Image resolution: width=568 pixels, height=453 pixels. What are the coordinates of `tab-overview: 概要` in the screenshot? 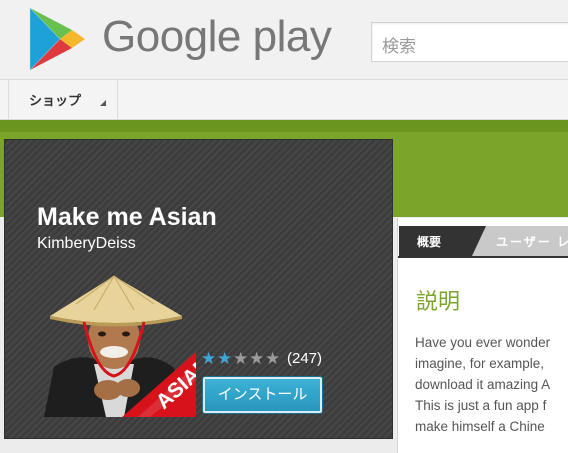 It's located at (435, 241).